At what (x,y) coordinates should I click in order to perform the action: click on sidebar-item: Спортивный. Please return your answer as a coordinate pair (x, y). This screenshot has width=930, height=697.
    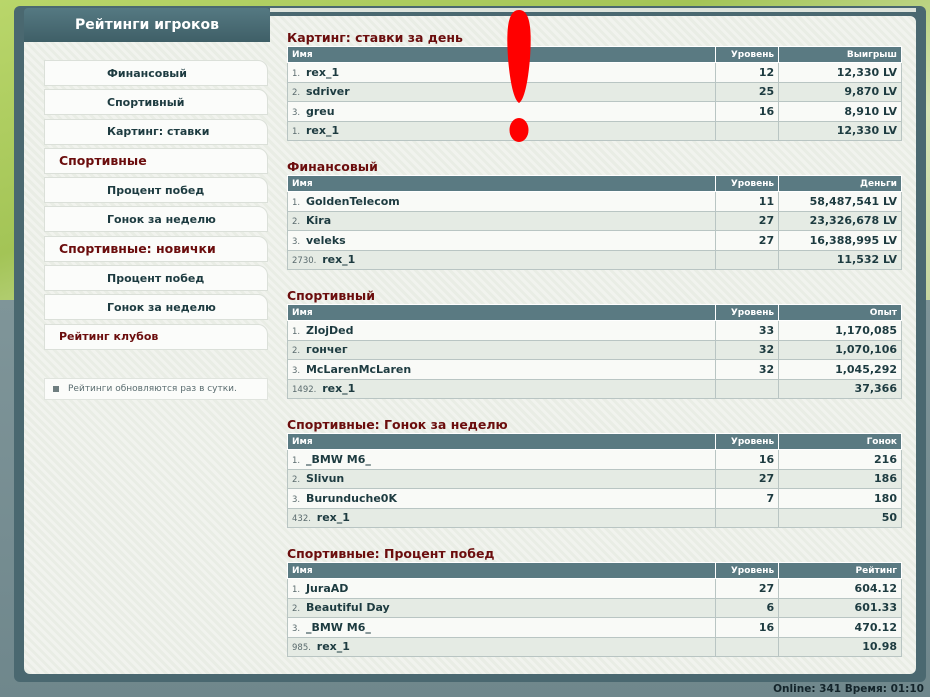
    Looking at the image, I should click on (156, 102).